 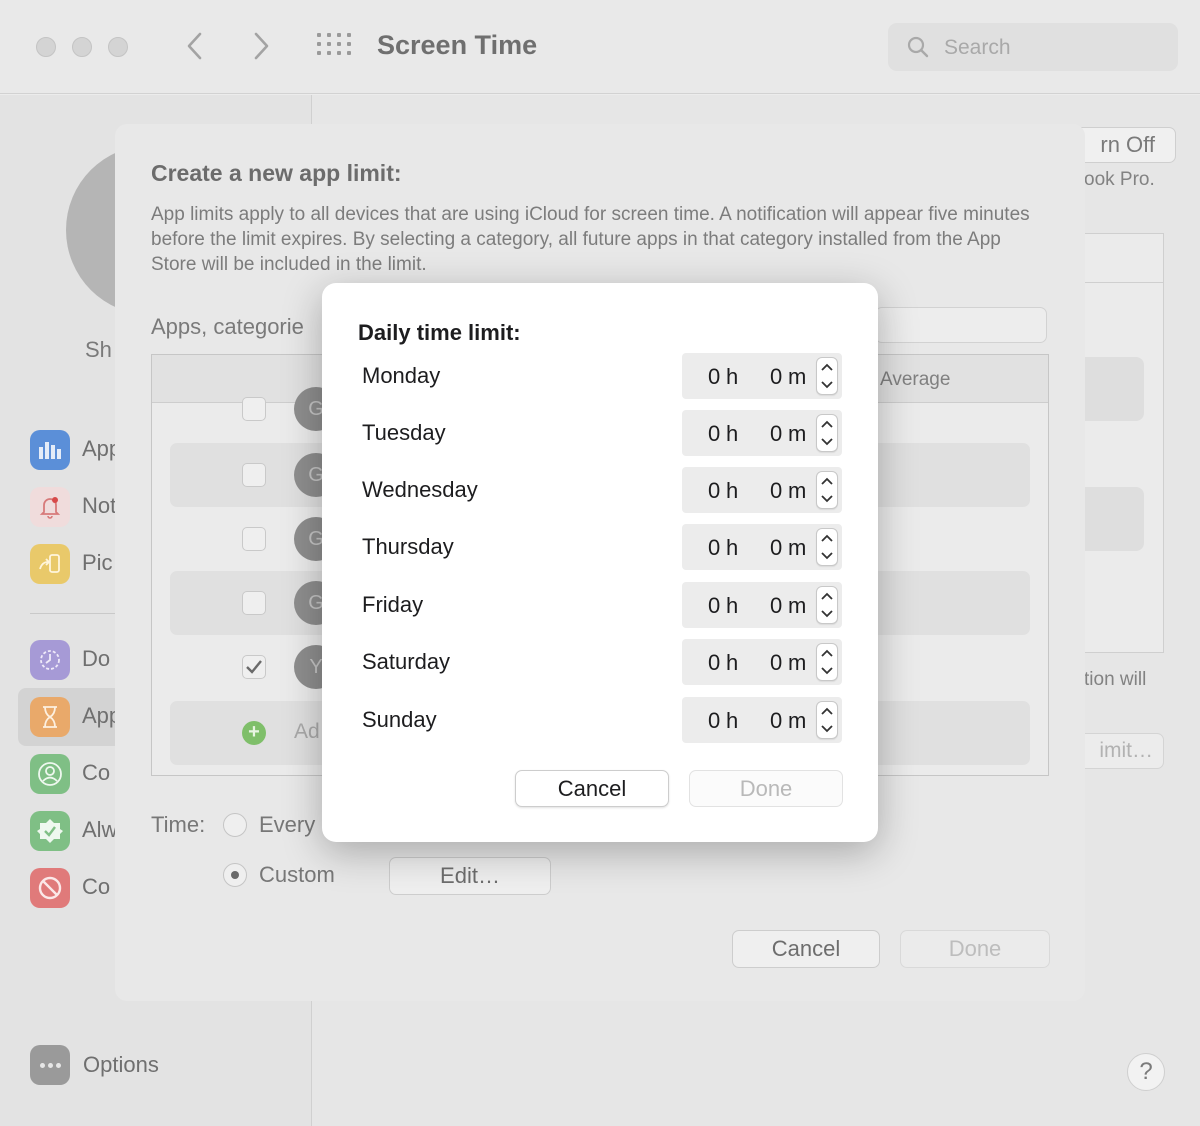 What do you see at coordinates (600, 720) in the screenshot?
I see `day-row-sunday: Sunday 0 h 0 m` at bounding box center [600, 720].